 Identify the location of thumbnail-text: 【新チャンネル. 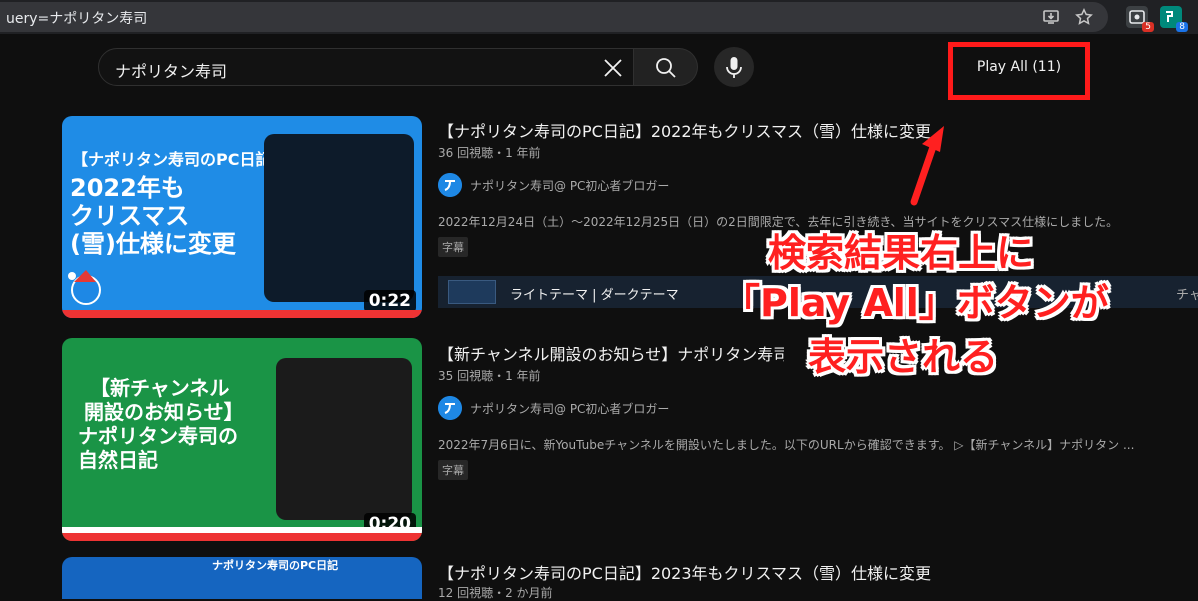
(160, 388).